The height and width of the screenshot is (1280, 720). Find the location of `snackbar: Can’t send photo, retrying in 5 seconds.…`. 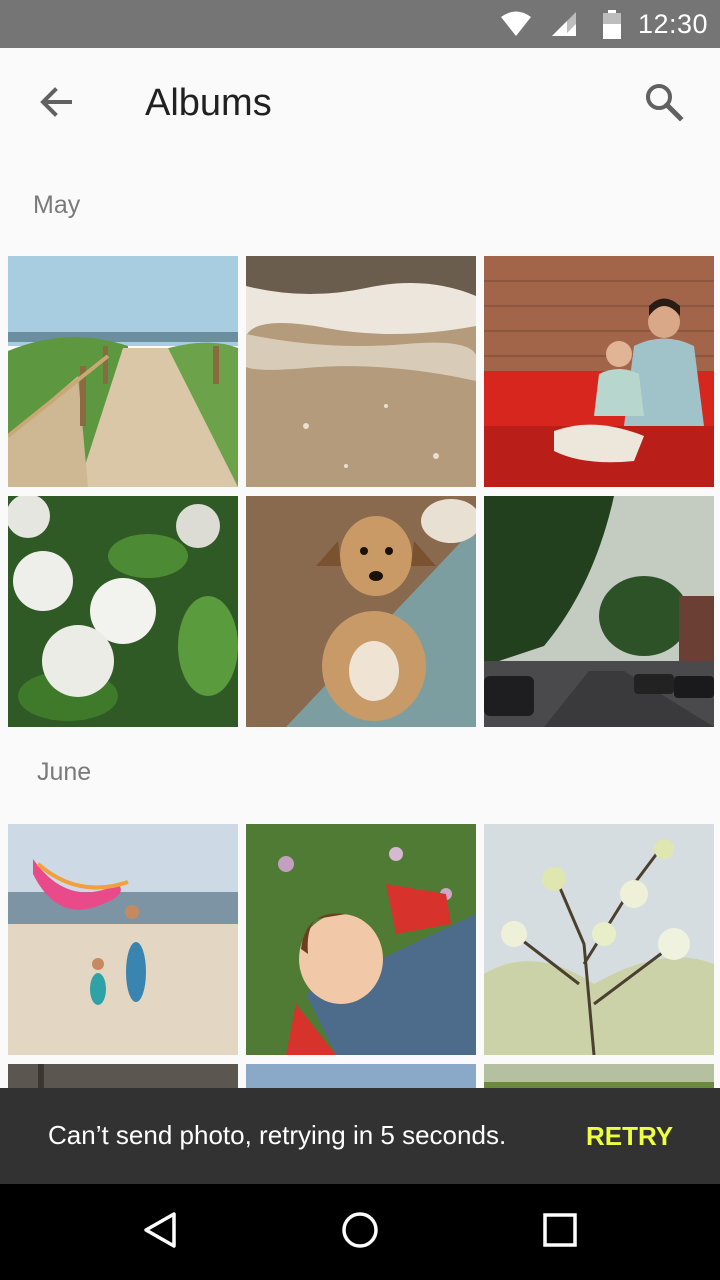

snackbar: Can’t send photo, retrying in 5 seconds.… is located at coordinates (360, 1136).